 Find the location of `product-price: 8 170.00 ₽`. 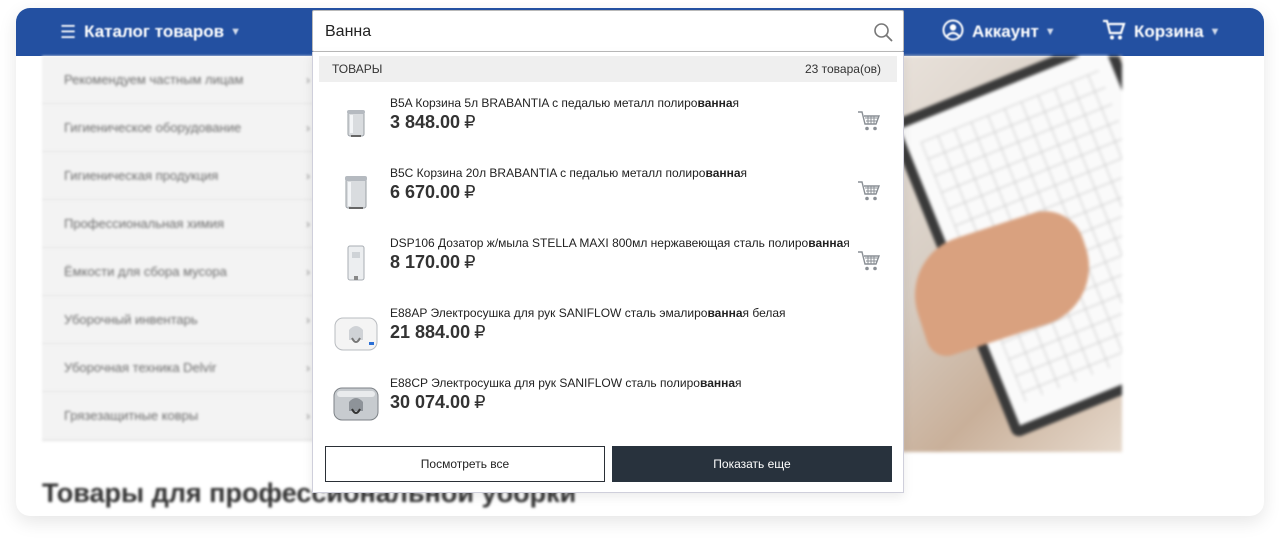

product-price: 8 170.00 ₽ is located at coordinates (433, 262).